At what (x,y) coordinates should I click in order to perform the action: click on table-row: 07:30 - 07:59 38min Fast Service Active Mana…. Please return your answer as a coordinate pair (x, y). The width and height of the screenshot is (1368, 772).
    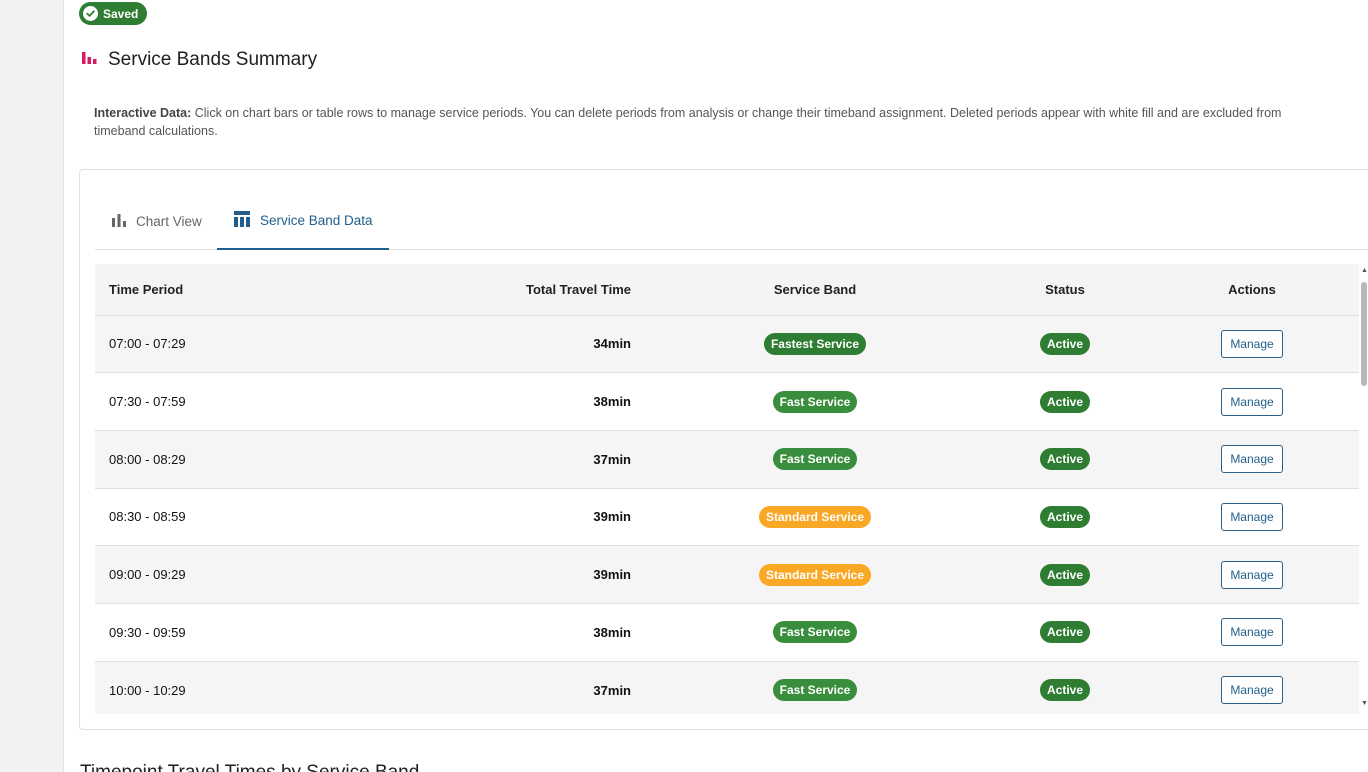
    Looking at the image, I should click on (727, 401).